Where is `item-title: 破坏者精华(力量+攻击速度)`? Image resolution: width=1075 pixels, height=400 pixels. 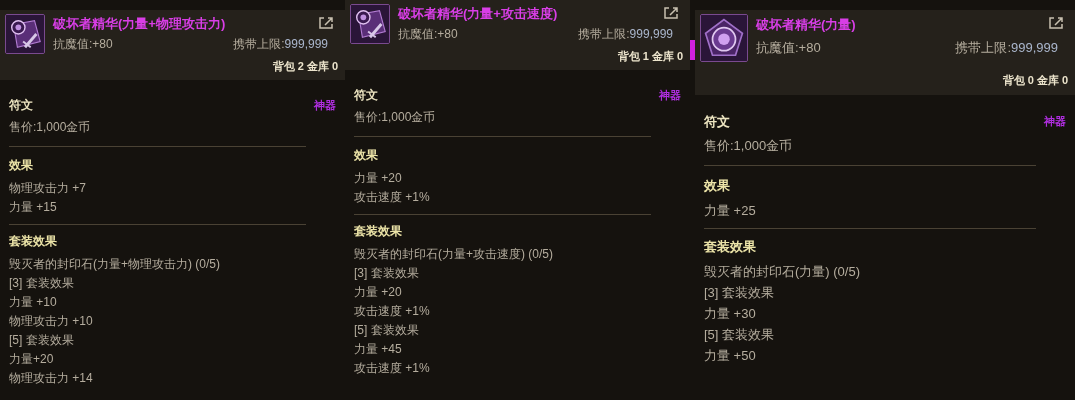 item-title: 破坏者精华(力量+攻击速度) is located at coordinates (478, 14).